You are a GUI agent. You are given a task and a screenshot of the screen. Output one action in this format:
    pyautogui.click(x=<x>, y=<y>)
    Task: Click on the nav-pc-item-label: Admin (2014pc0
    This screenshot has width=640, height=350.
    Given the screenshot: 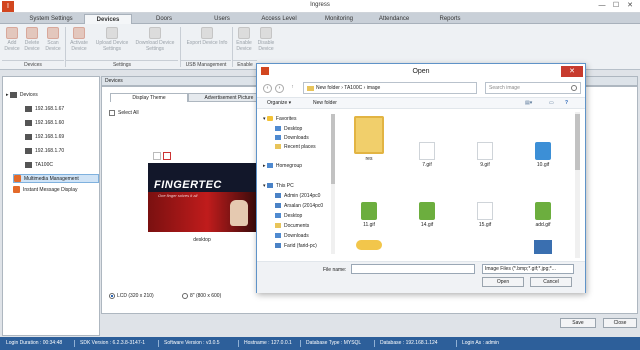 What is the action you would take?
    pyautogui.click(x=302, y=196)
    